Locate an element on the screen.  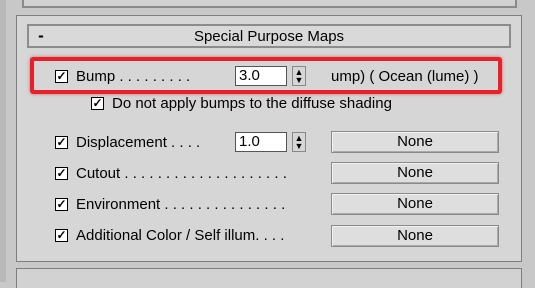
rollout-title: Special Purpose Maps is located at coordinates (269, 36).